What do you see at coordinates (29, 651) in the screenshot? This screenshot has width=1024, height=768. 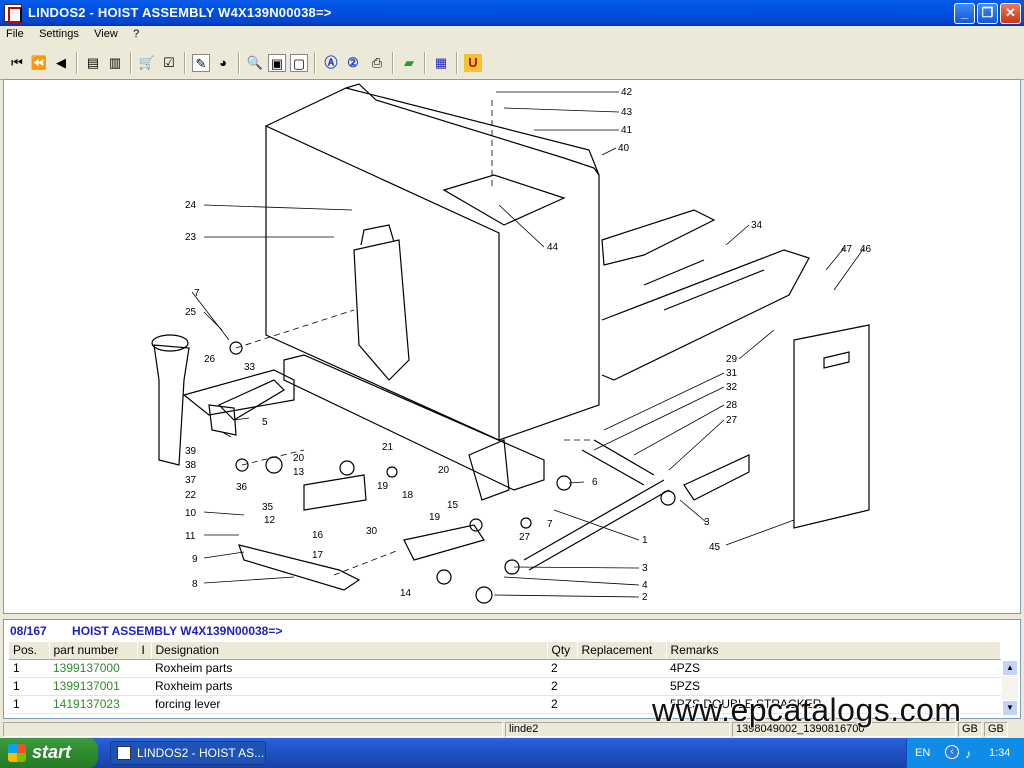 I see `col-pos: Pos.` at bounding box center [29, 651].